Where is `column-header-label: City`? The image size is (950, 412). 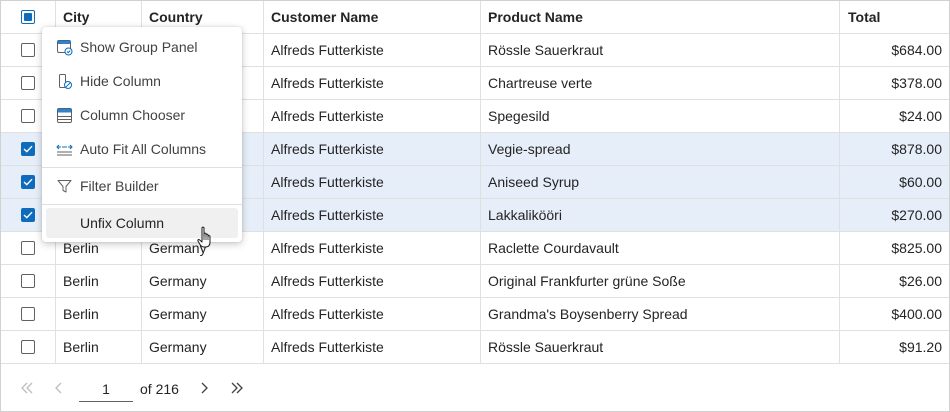
column-header-label: City is located at coordinates (76, 17).